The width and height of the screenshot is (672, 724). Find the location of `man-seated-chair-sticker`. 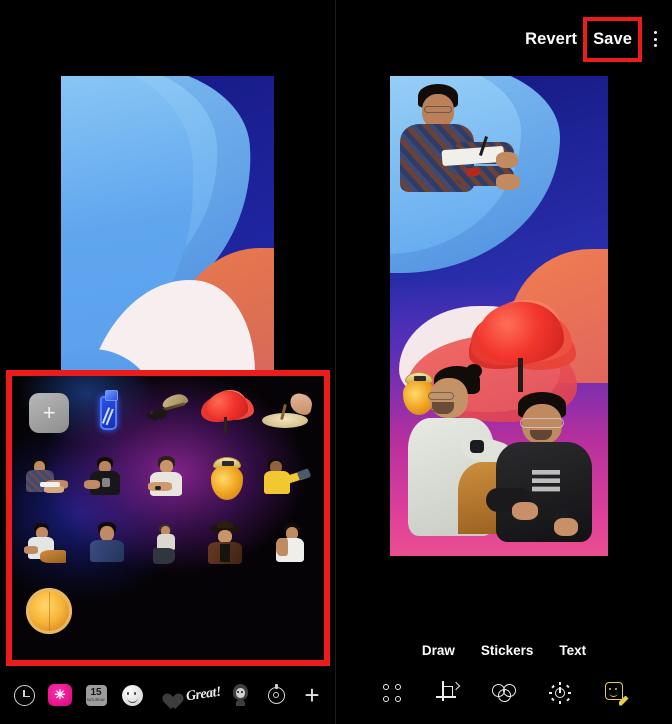

man-seated-chair-sticker is located at coordinates (49, 545).